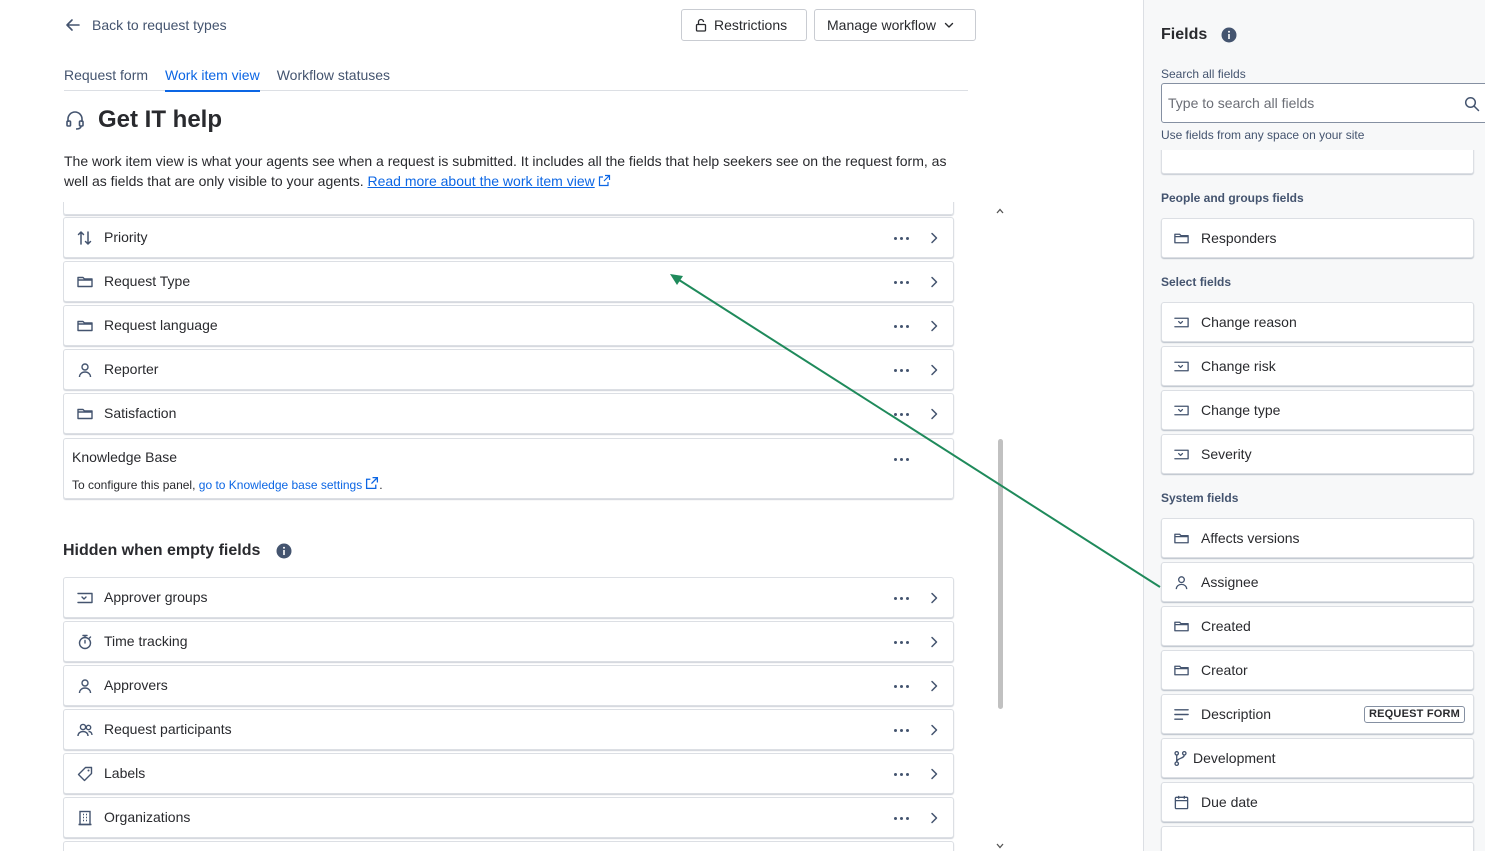 The height and width of the screenshot is (851, 1485). What do you see at coordinates (147, 281) in the screenshot?
I see `field-label: Request Type` at bounding box center [147, 281].